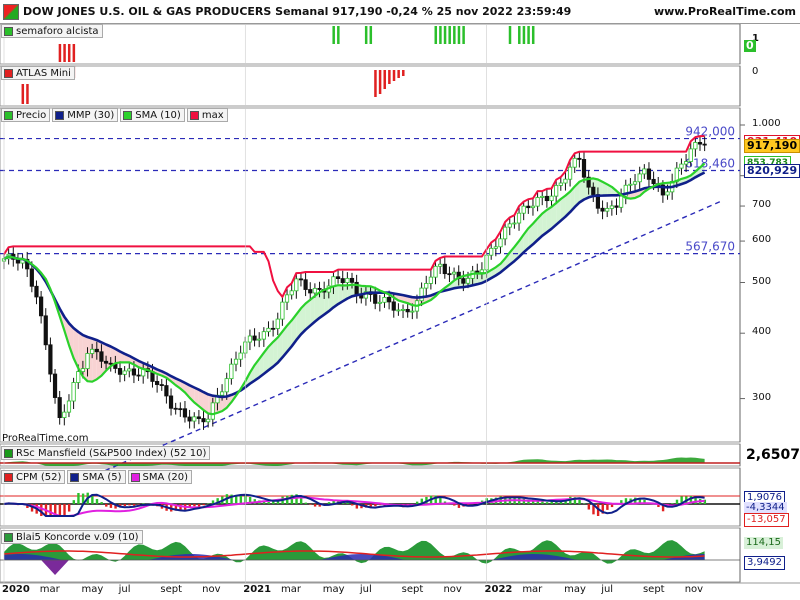 The height and width of the screenshot is (600, 800). I want to click on legend-rsc: RSc Mansfield (S&P500 Index) (52 10), so click(106, 453).